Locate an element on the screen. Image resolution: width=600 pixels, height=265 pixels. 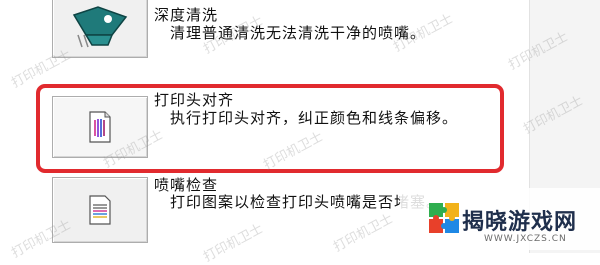
deep-clean-button is located at coordinates (100, 29).